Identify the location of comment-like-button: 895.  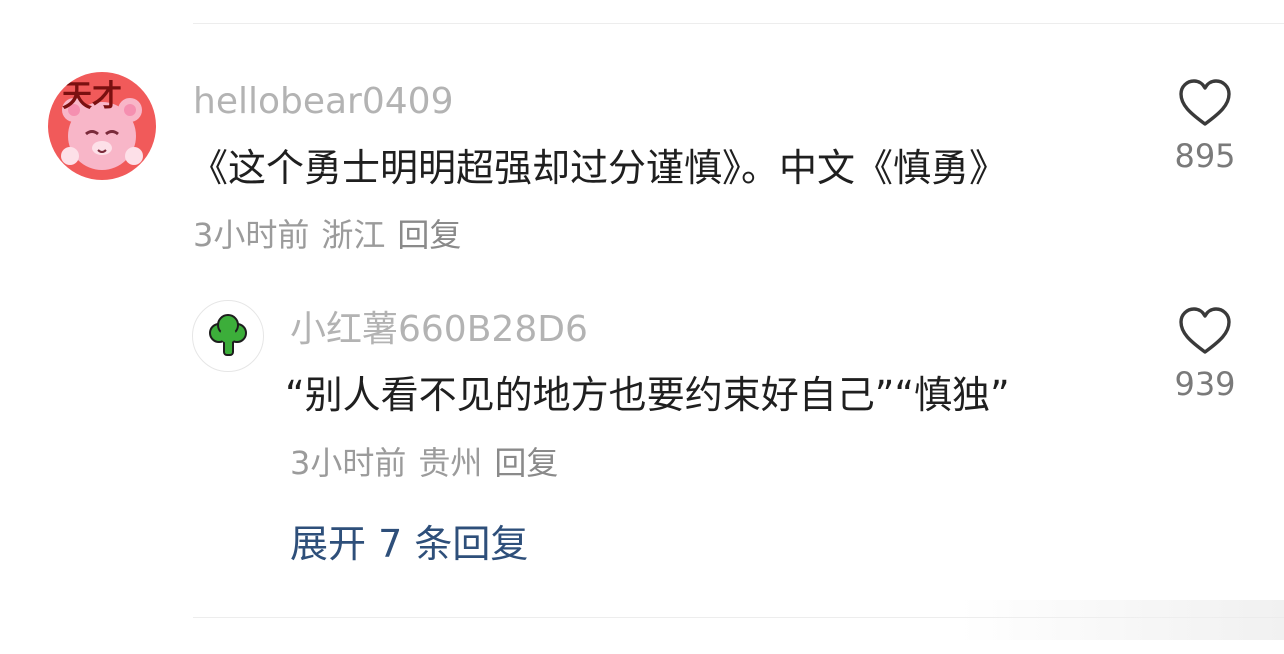
(1205, 126).